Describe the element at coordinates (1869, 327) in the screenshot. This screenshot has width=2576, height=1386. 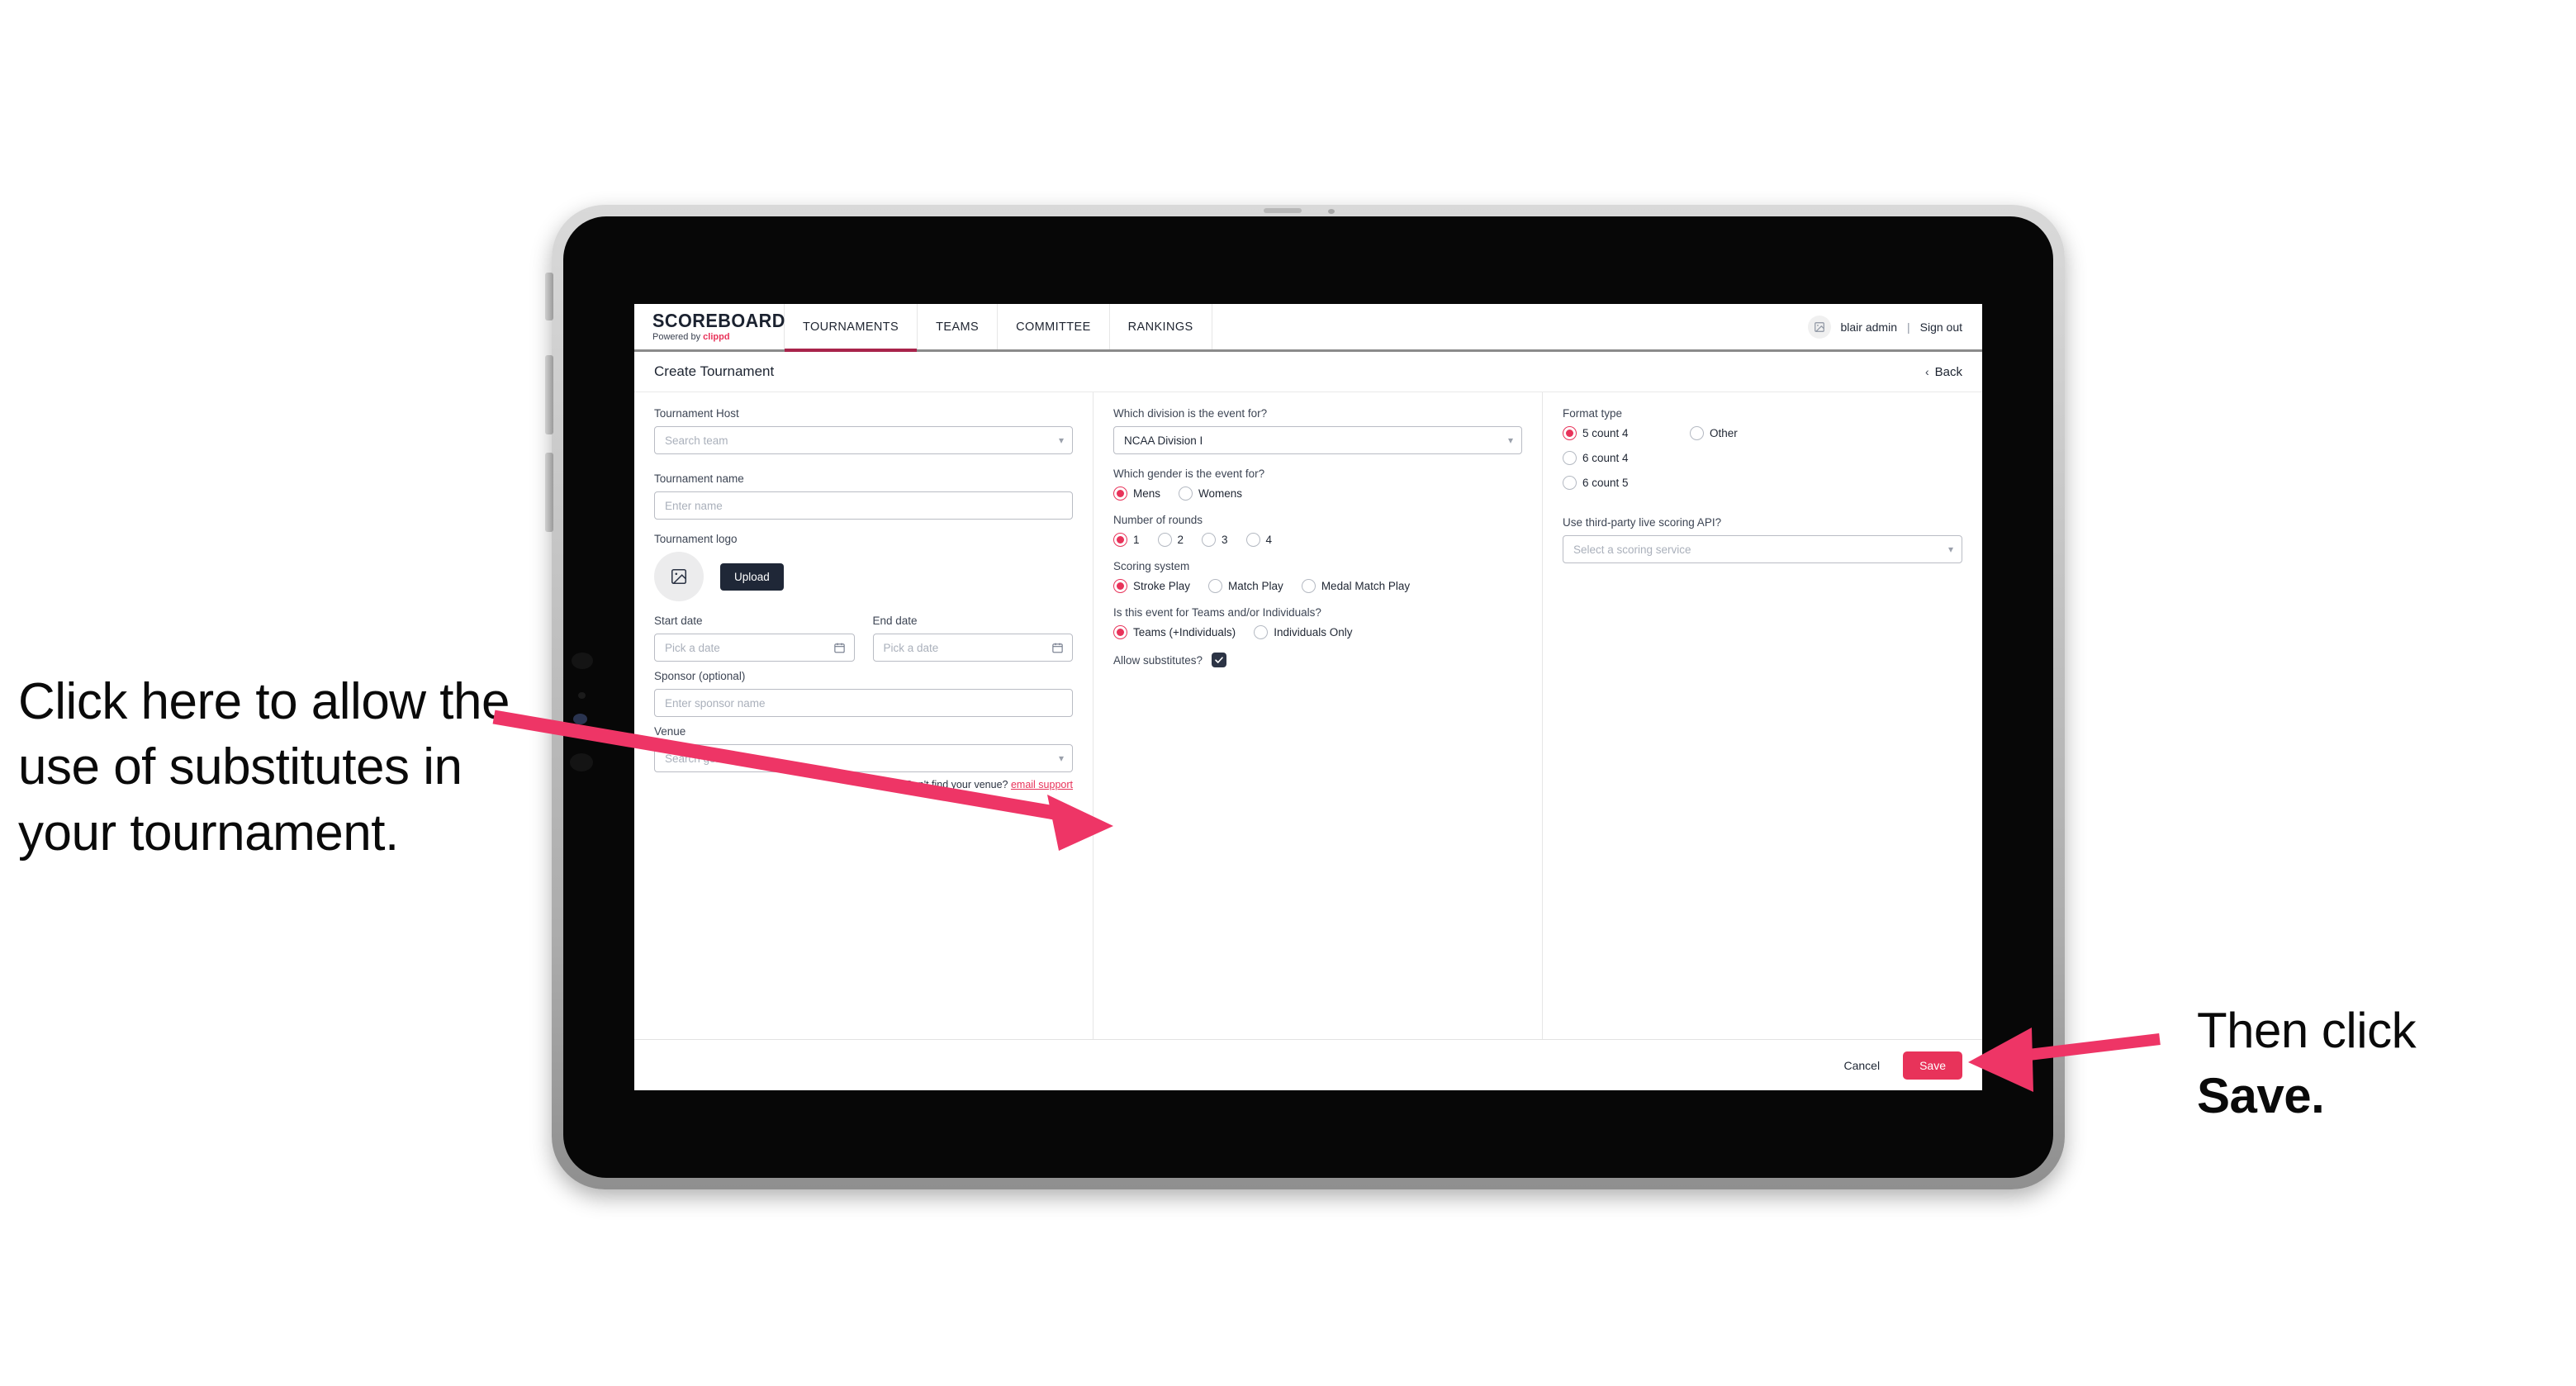
I see `account-username: blair admin` at that location.